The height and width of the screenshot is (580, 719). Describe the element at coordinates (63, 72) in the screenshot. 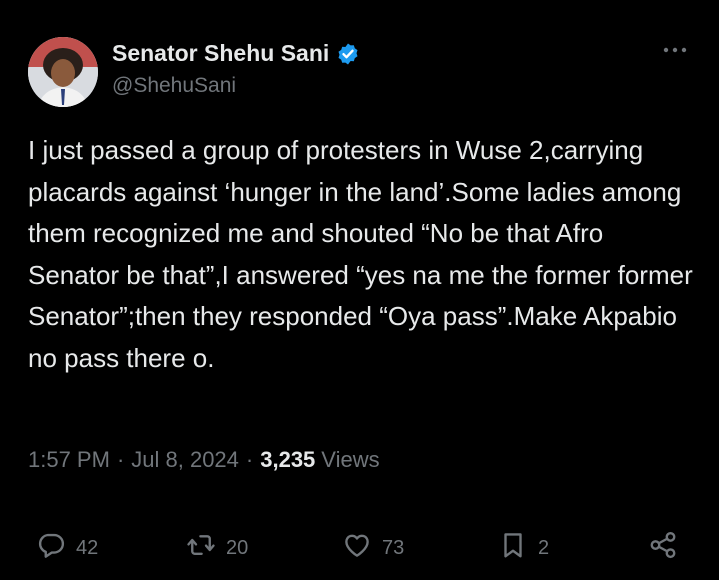

I see `avatar` at that location.